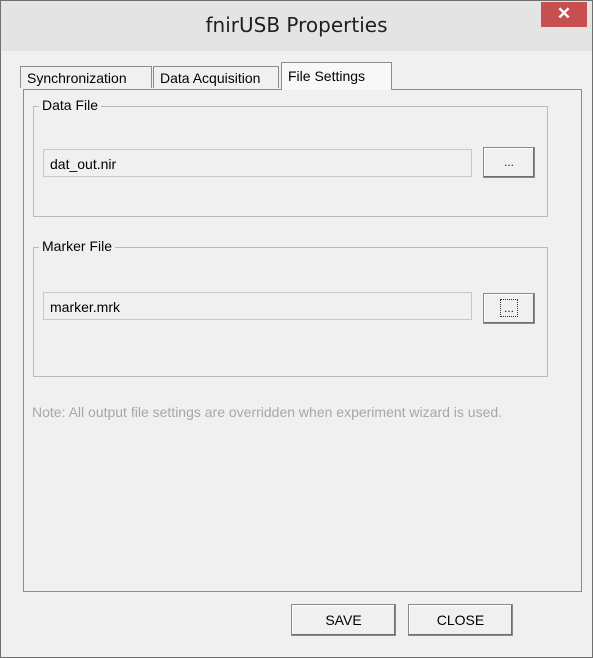 Image resolution: width=593 pixels, height=658 pixels. I want to click on tab-data-acquisition: Data Acquisition, so click(216, 77).